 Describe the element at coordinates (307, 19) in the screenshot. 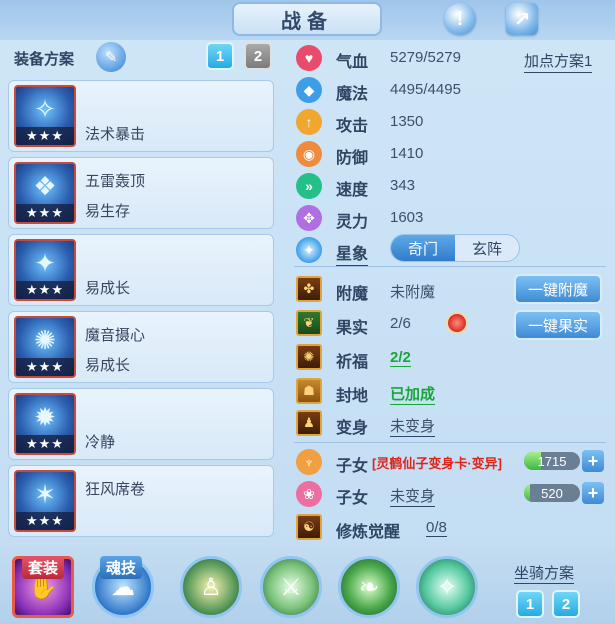

I see `page-title: 战备` at that location.